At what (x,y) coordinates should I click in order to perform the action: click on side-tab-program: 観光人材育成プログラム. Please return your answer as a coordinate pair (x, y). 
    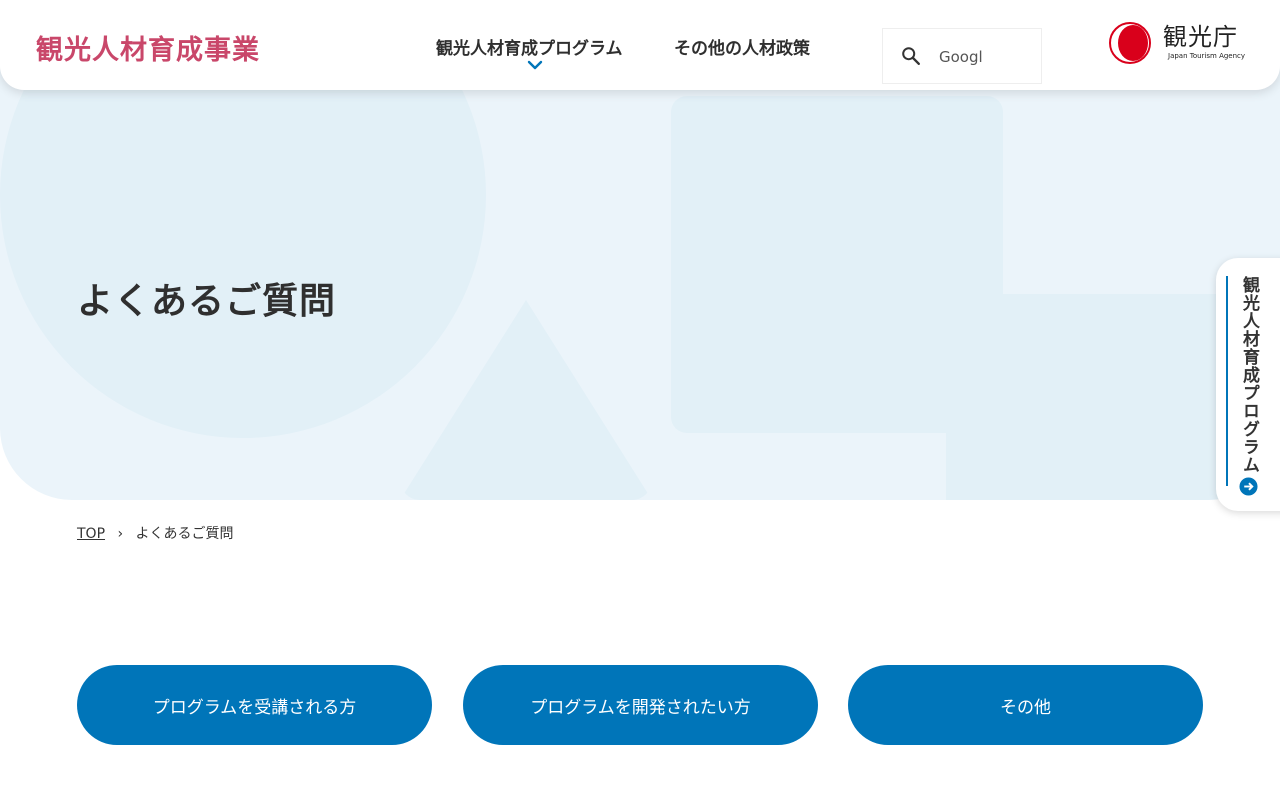
    Looking at the image, I should click on (1248, 384).